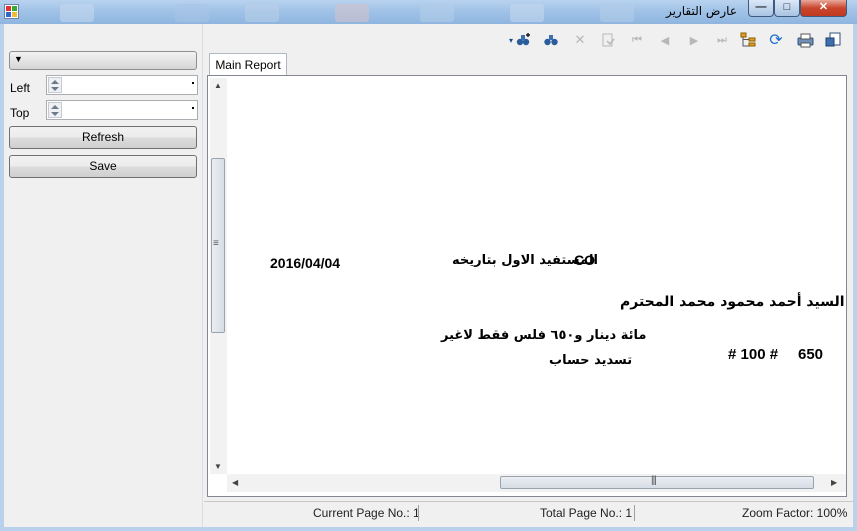  I want to click on first-page-icon: ⏮, so click(637, 40).